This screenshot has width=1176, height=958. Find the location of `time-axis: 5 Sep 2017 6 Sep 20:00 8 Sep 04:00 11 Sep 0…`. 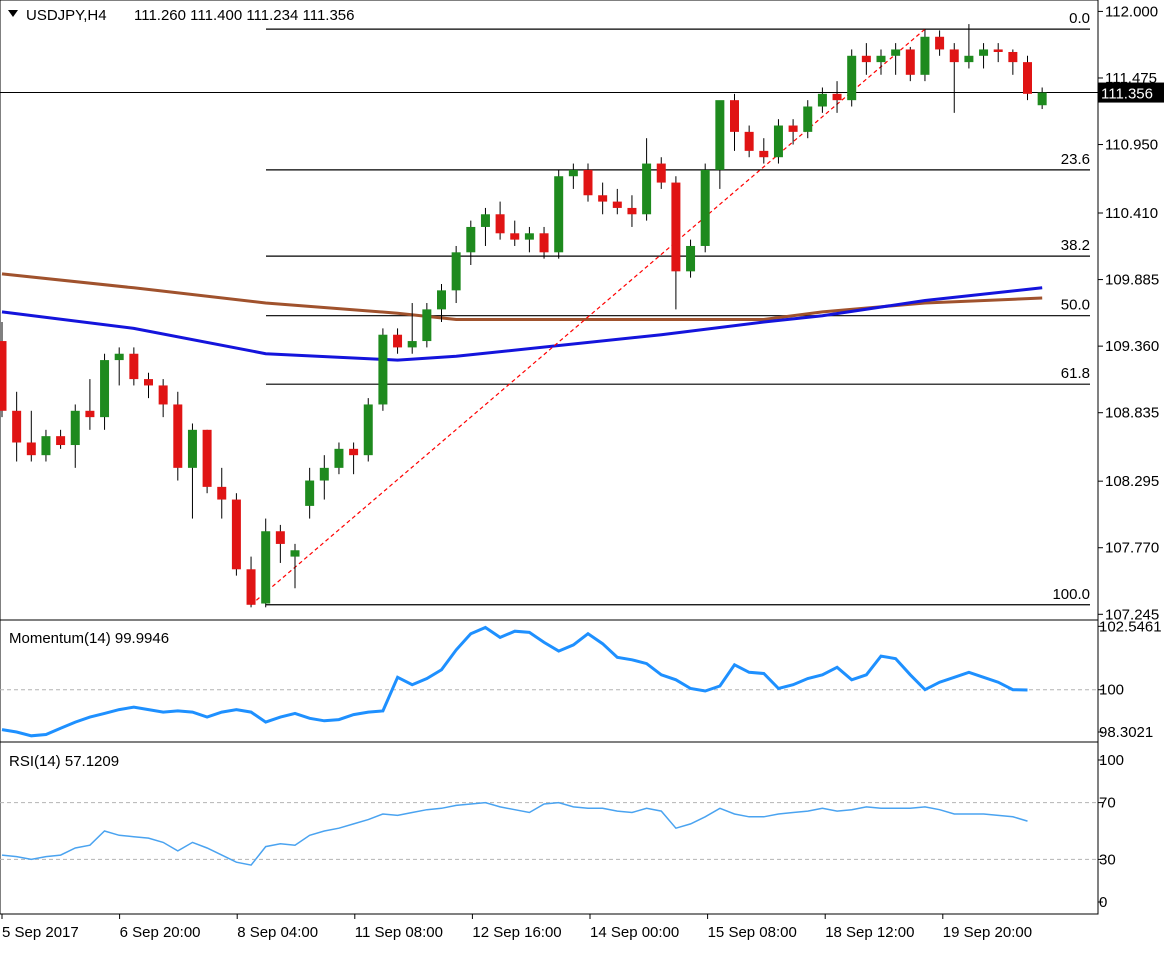

time-axis: 5 Sep 2017 6 Sep 20:00 8 Sep 04:00 11 Sep 0… is located at coordinates (516, 927).